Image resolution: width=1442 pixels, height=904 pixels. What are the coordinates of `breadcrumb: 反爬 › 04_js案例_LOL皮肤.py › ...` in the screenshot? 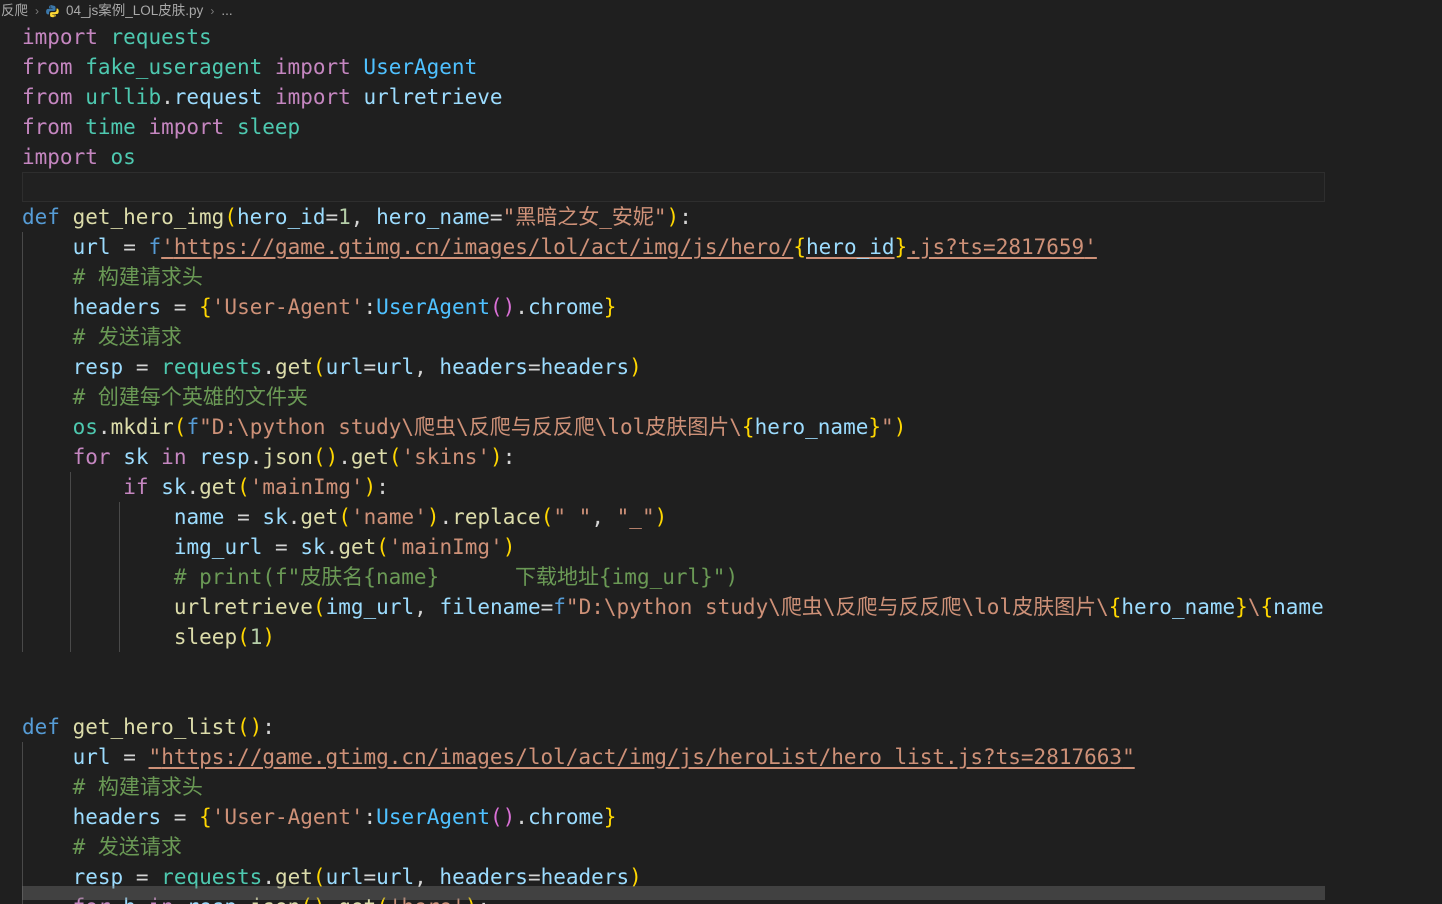 It's located at (721, 11).